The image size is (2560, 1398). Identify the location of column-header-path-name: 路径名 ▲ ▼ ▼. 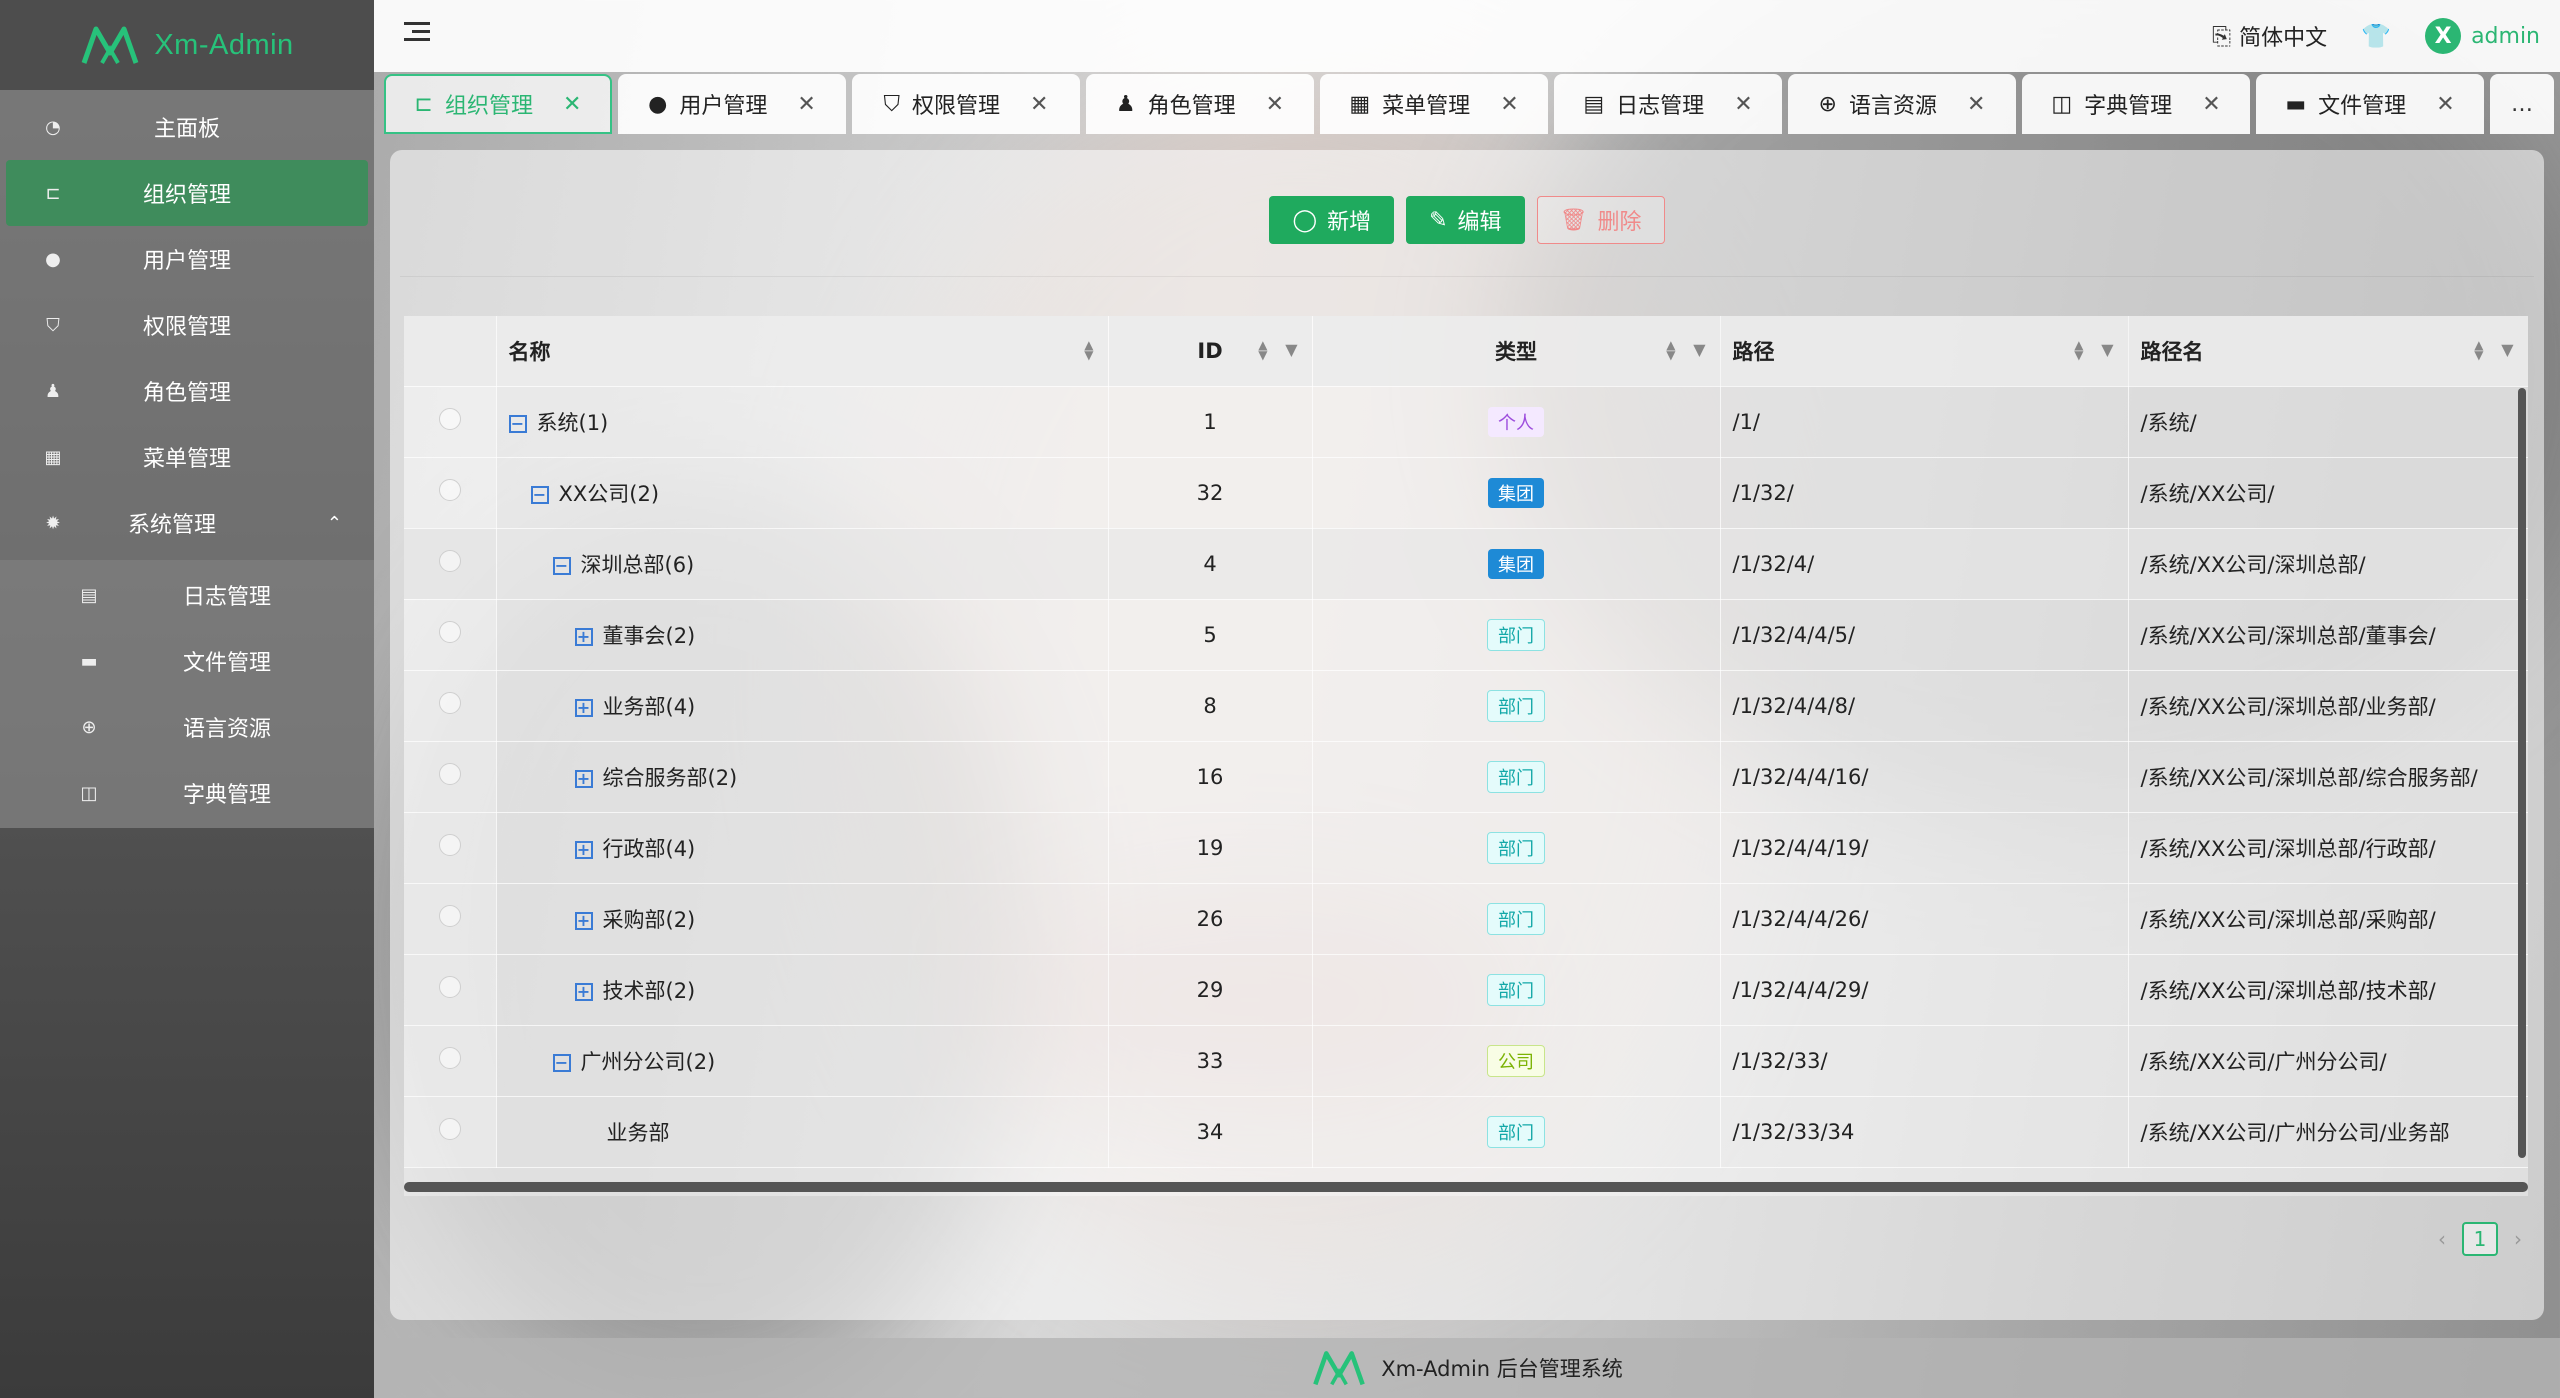
(2328, 351).